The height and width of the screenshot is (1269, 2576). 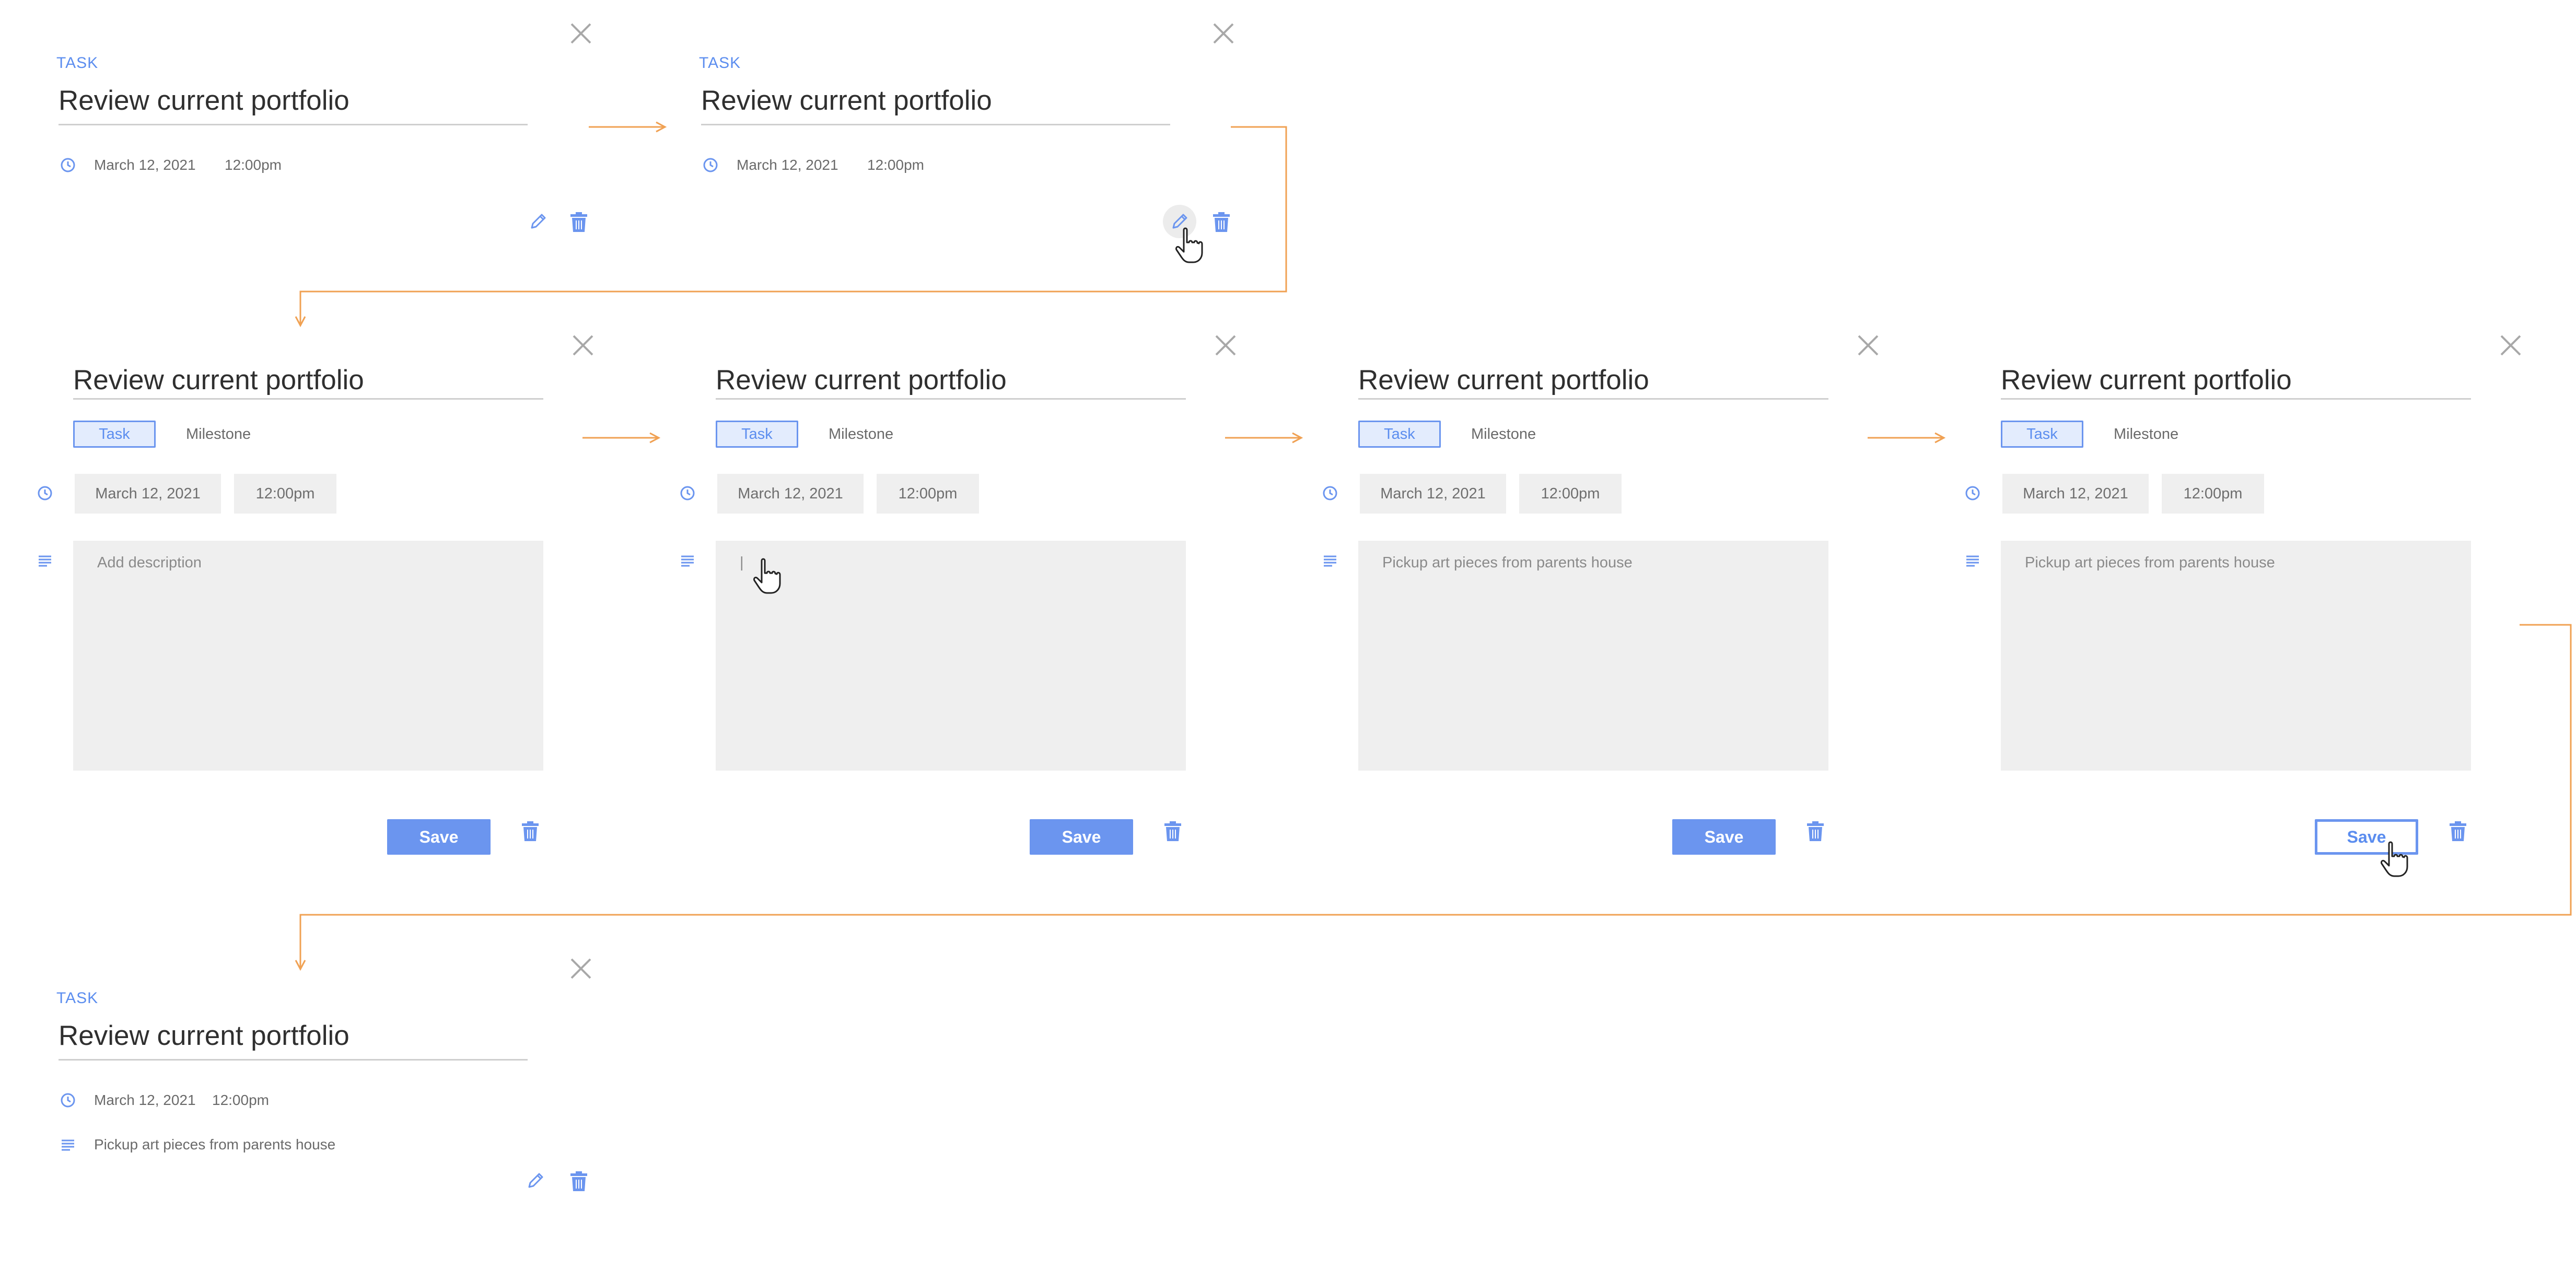 What do you see at coordinates (951, 656) in the screenshot?
I see `description-input: |` at bounding box center [951, 656].